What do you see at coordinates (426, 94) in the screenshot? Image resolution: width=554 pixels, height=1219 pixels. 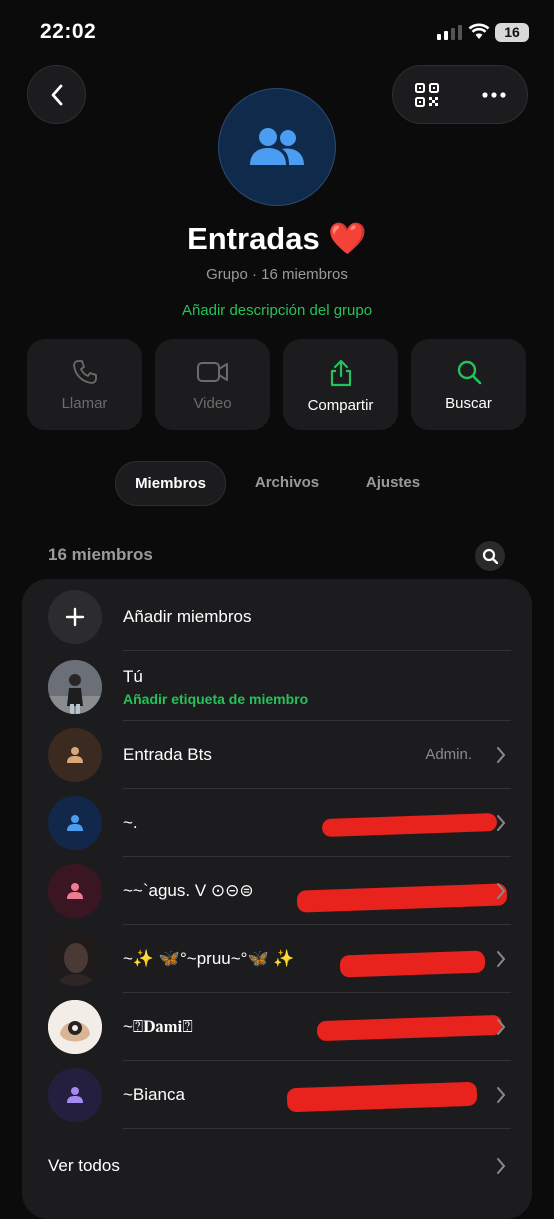 I see `qr-code-icon` at bounding box center [426, 94].